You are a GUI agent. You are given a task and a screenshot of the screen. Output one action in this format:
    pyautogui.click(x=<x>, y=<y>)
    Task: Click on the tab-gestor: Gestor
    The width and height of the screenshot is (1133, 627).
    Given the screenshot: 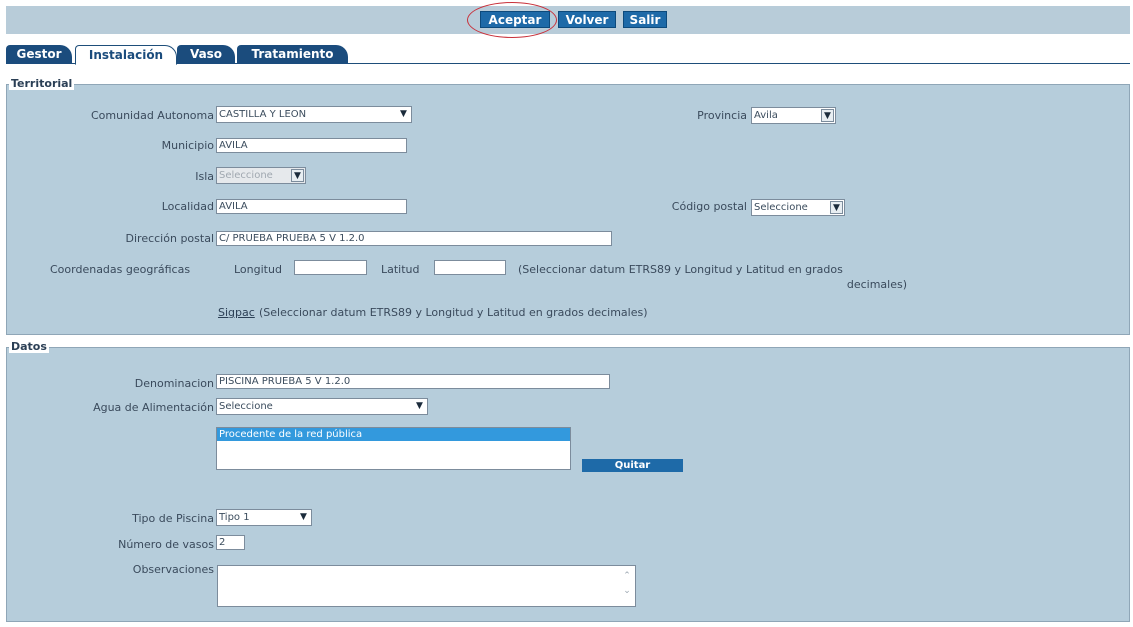 What is the action you would take?
    pyautogui.click(x=39, y=54)
    